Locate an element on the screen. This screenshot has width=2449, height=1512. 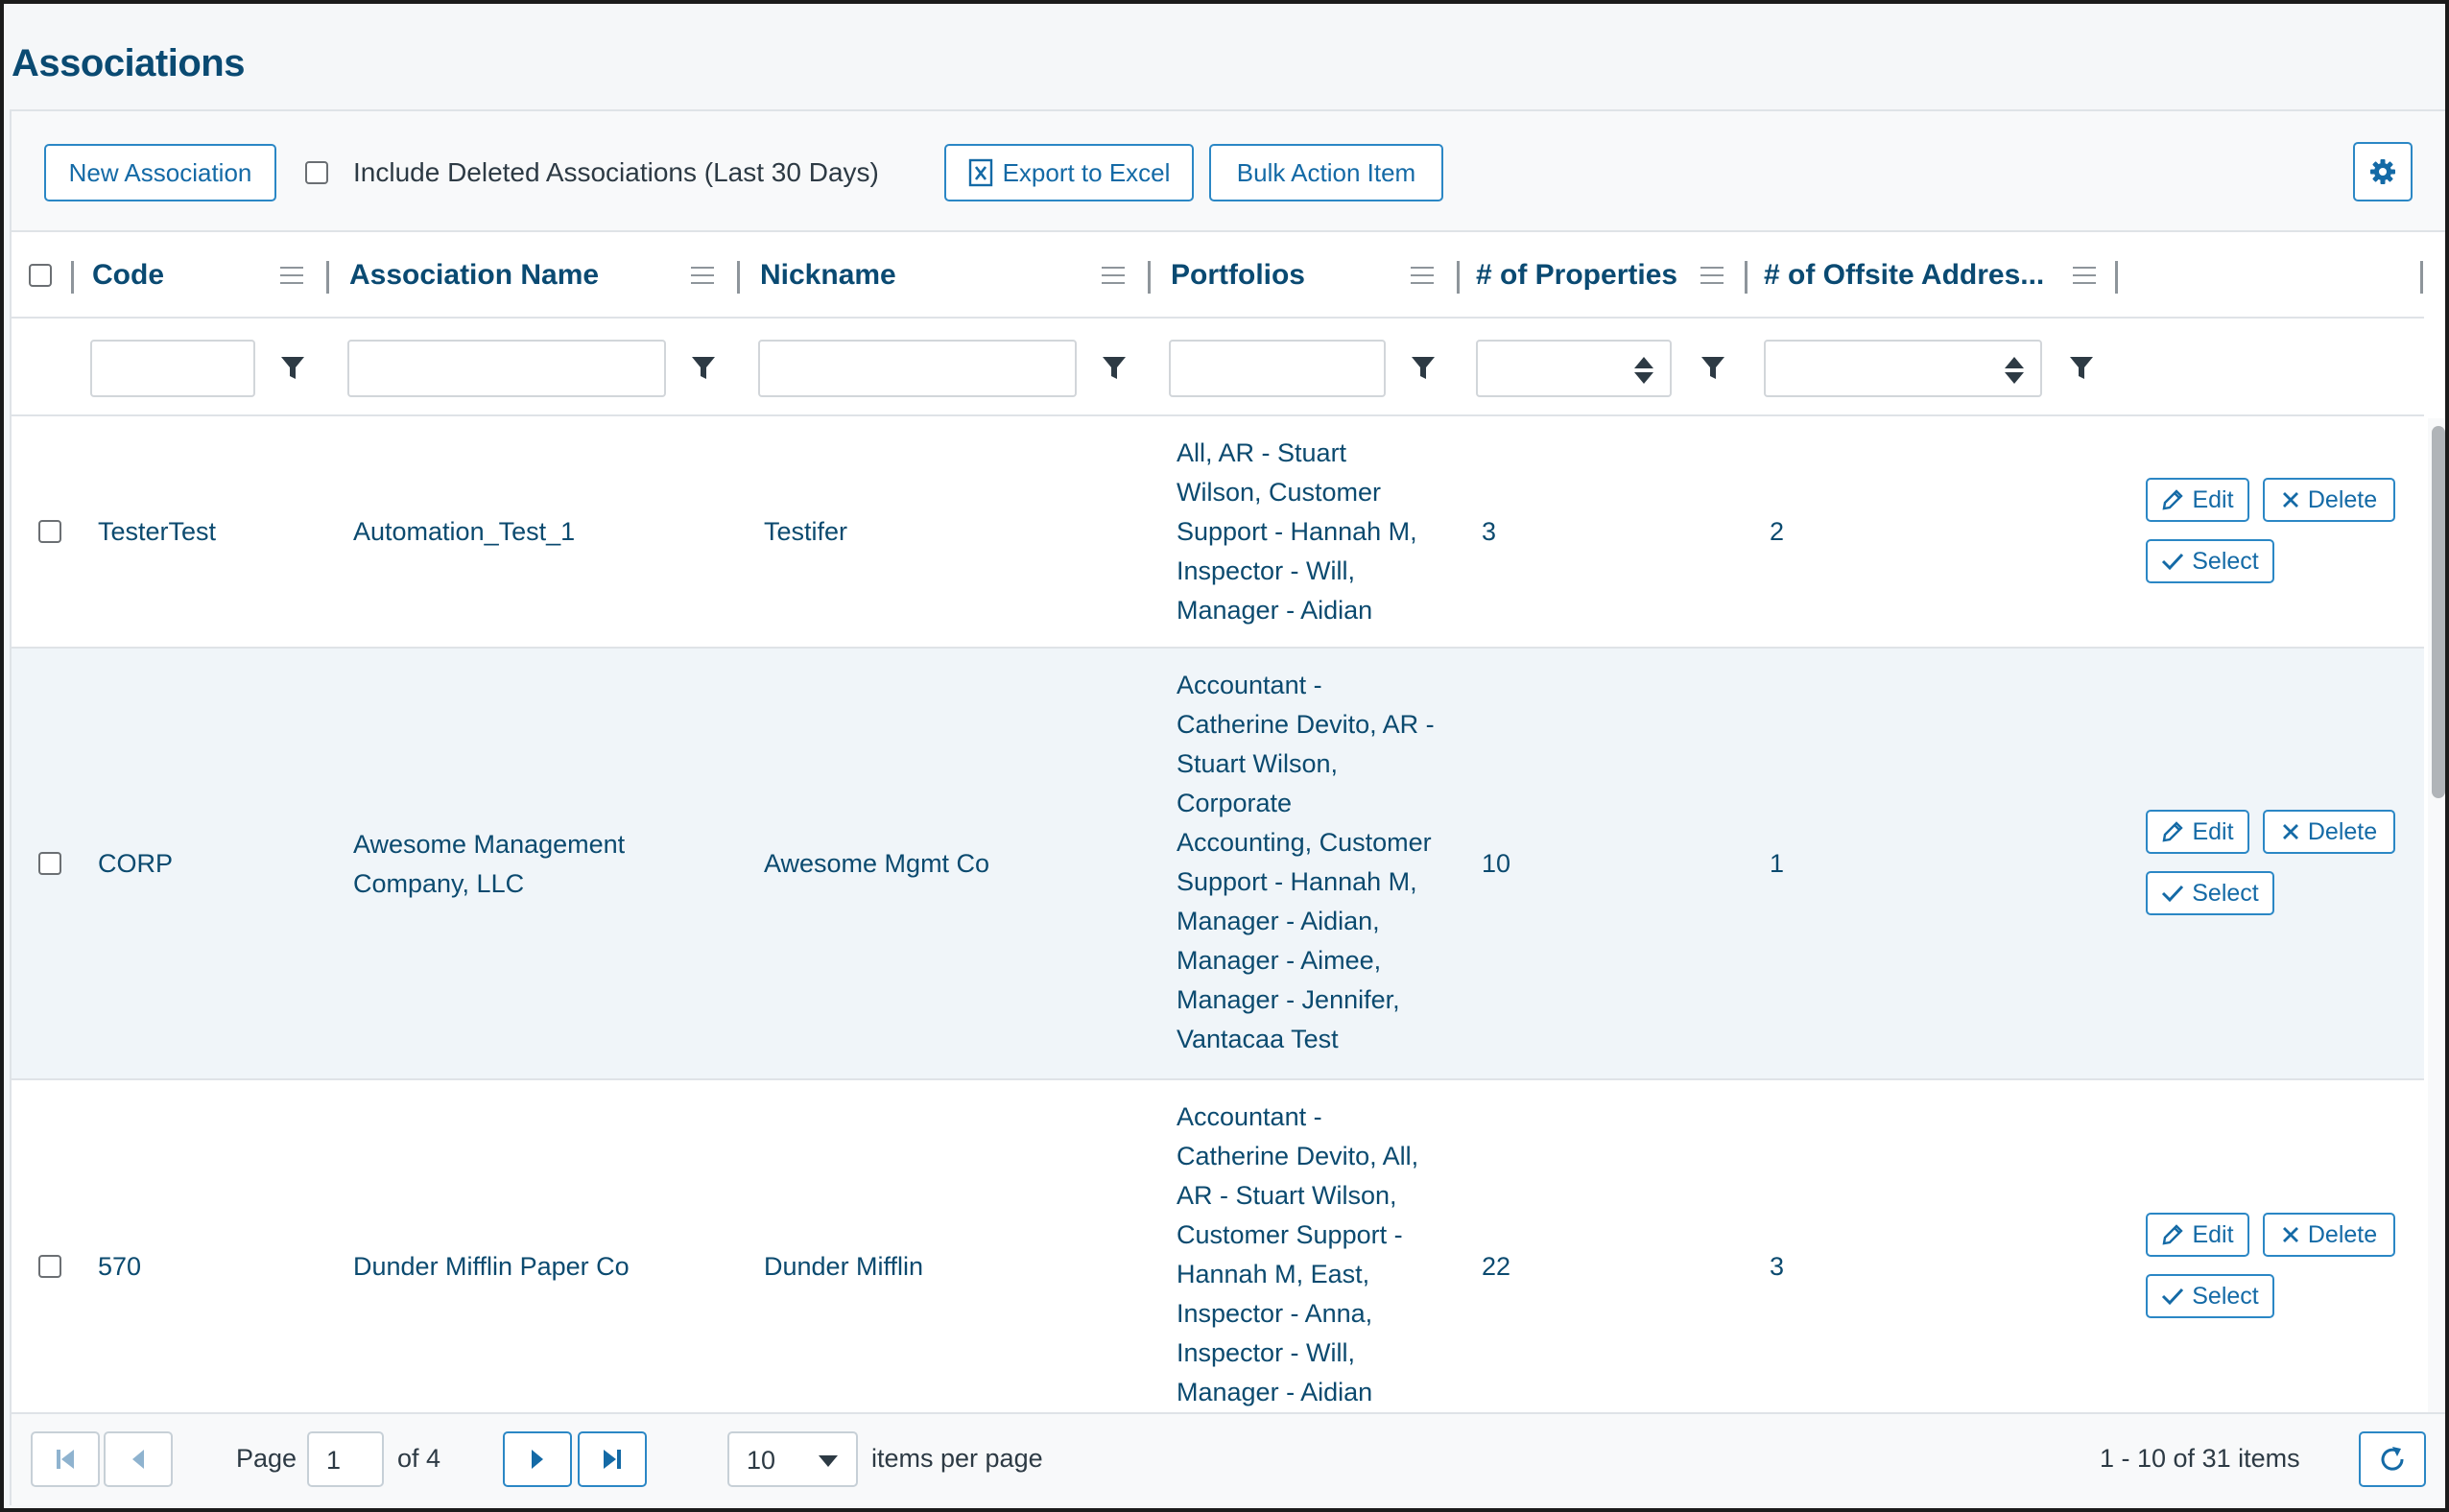
first-page-button is located at coordinates (65, 1459).